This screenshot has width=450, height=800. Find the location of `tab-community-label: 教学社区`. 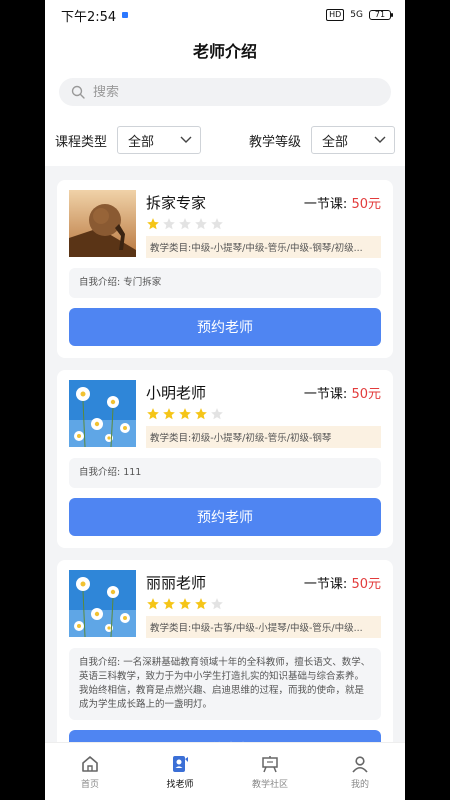

tab-community-label: 教学社区 is located at coordinates (269, 784).